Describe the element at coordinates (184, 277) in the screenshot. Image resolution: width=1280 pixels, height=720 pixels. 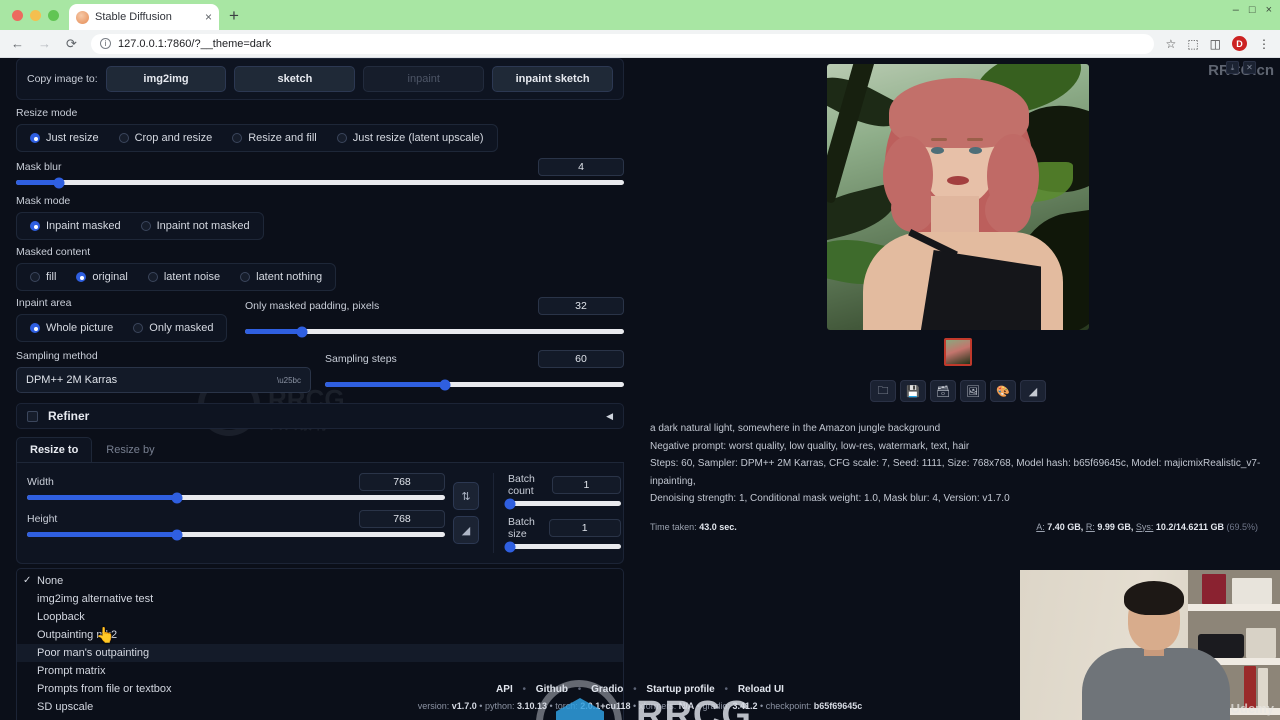
I see `radio-latent-noise: latent noise` at that location.